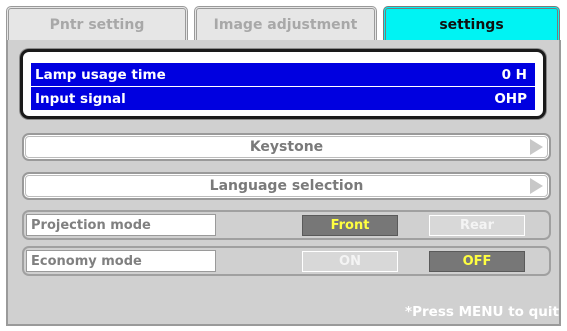 The height and width of the screenshot is (331, 567). Describe the element at coordinates (80, 98) in the screenshot. I see `input-signal-label: Input signal` at that location.